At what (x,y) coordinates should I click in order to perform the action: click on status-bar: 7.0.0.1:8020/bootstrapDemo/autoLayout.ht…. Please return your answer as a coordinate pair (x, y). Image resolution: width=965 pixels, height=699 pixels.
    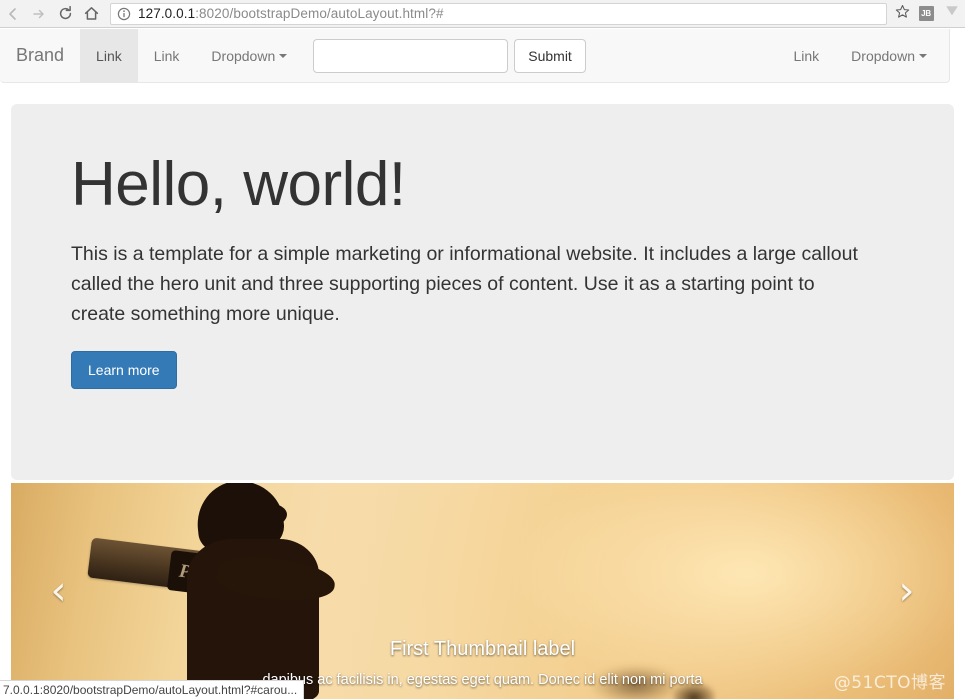
    Looking at the image, I should click on (152, 689).